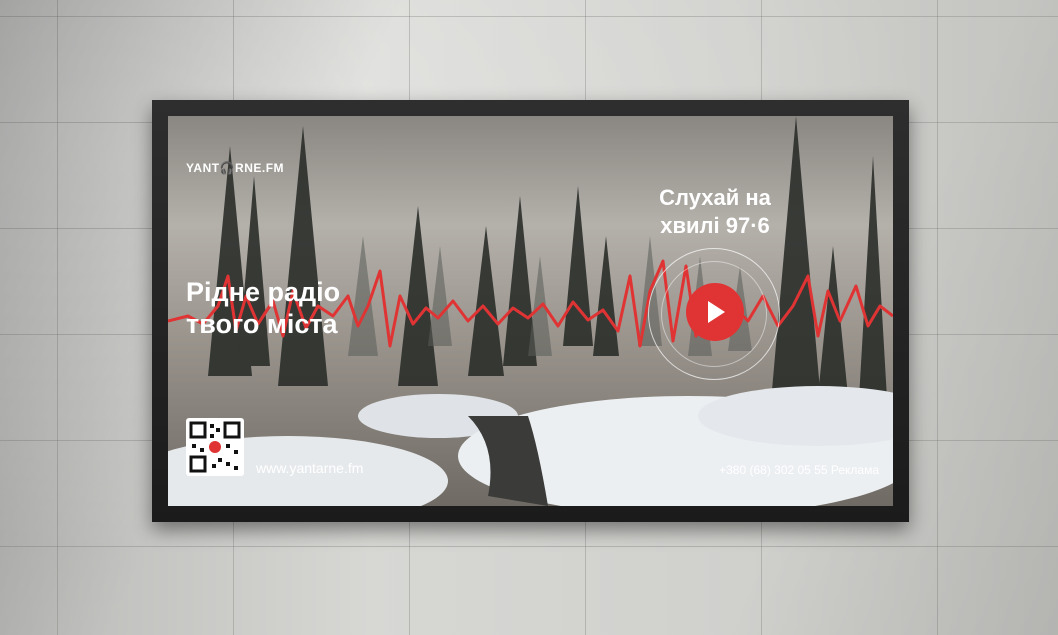 This screenshot has height=635, width=1058. Describe the element at coordinates (227, 168) in the screenshot. I see `headphones-icon: 🎧` at that location.